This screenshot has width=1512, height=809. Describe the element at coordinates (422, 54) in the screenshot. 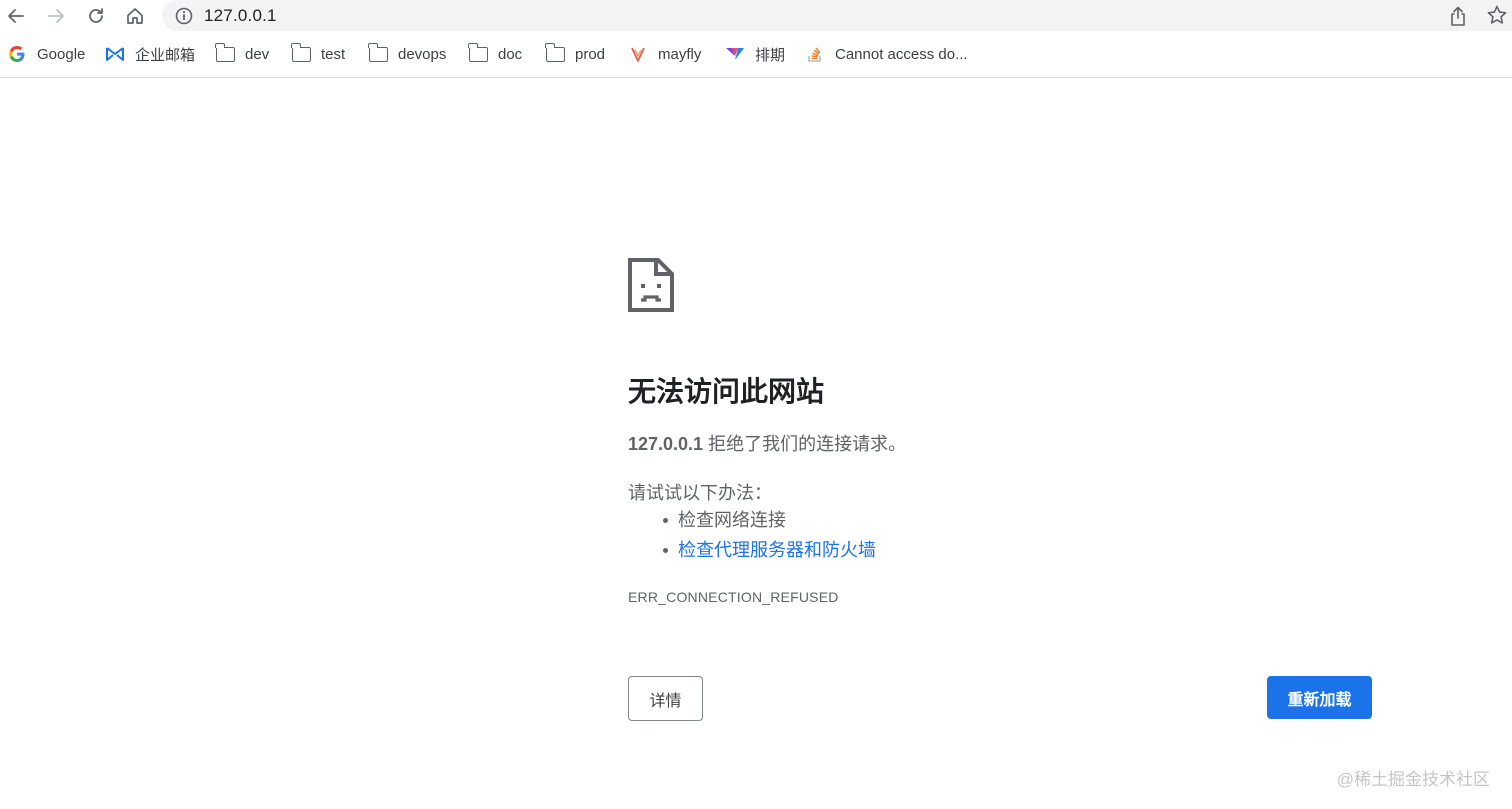

I see `bookmark-label: devops` at that location.